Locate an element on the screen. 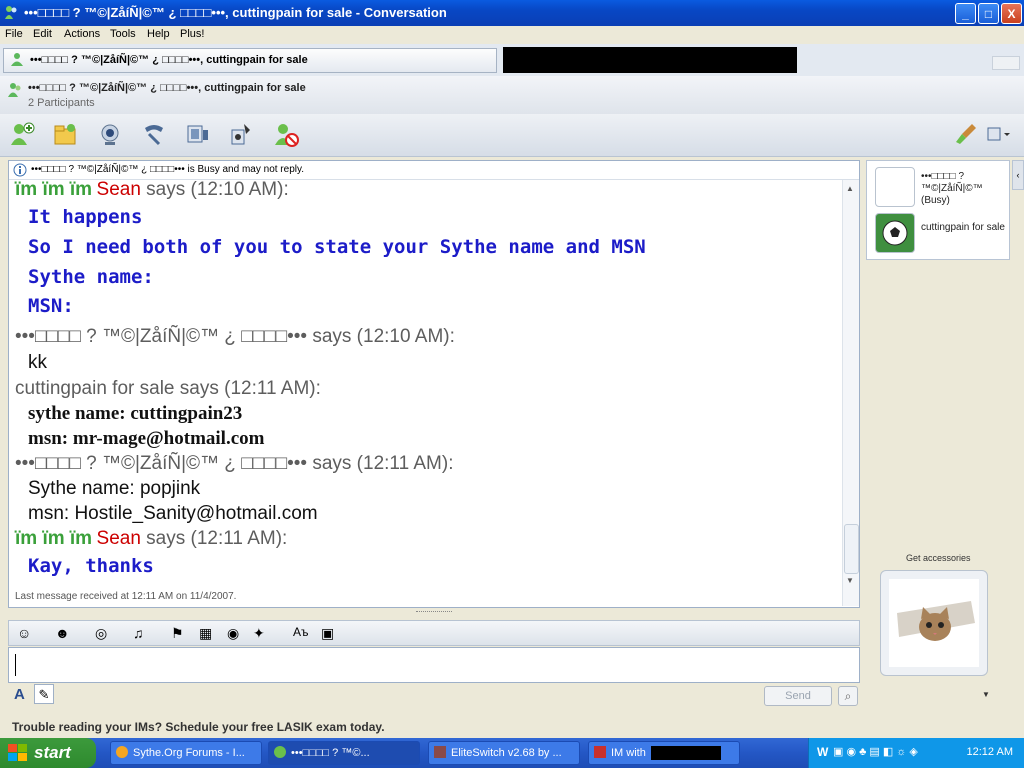 This screenshot has width=1024, height=768. cat-display-picture is located at coordinates (934, 623).